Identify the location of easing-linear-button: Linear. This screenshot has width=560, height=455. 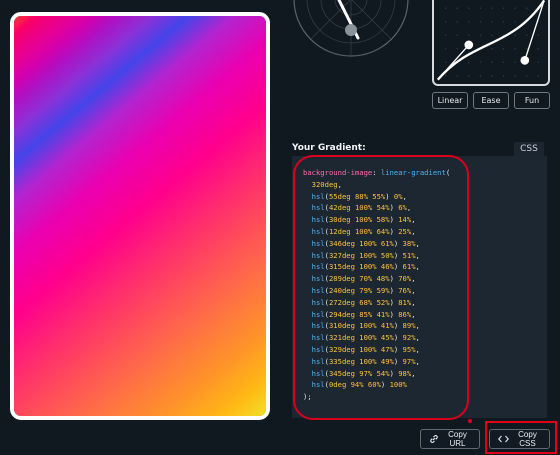
(450, 100).